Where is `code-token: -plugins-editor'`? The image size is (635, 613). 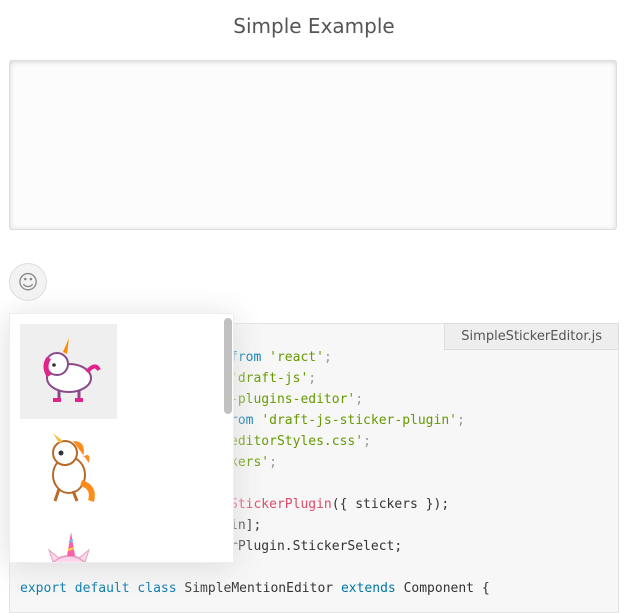
code-token: -plugins-editor' is located at coordinates (293, 399).